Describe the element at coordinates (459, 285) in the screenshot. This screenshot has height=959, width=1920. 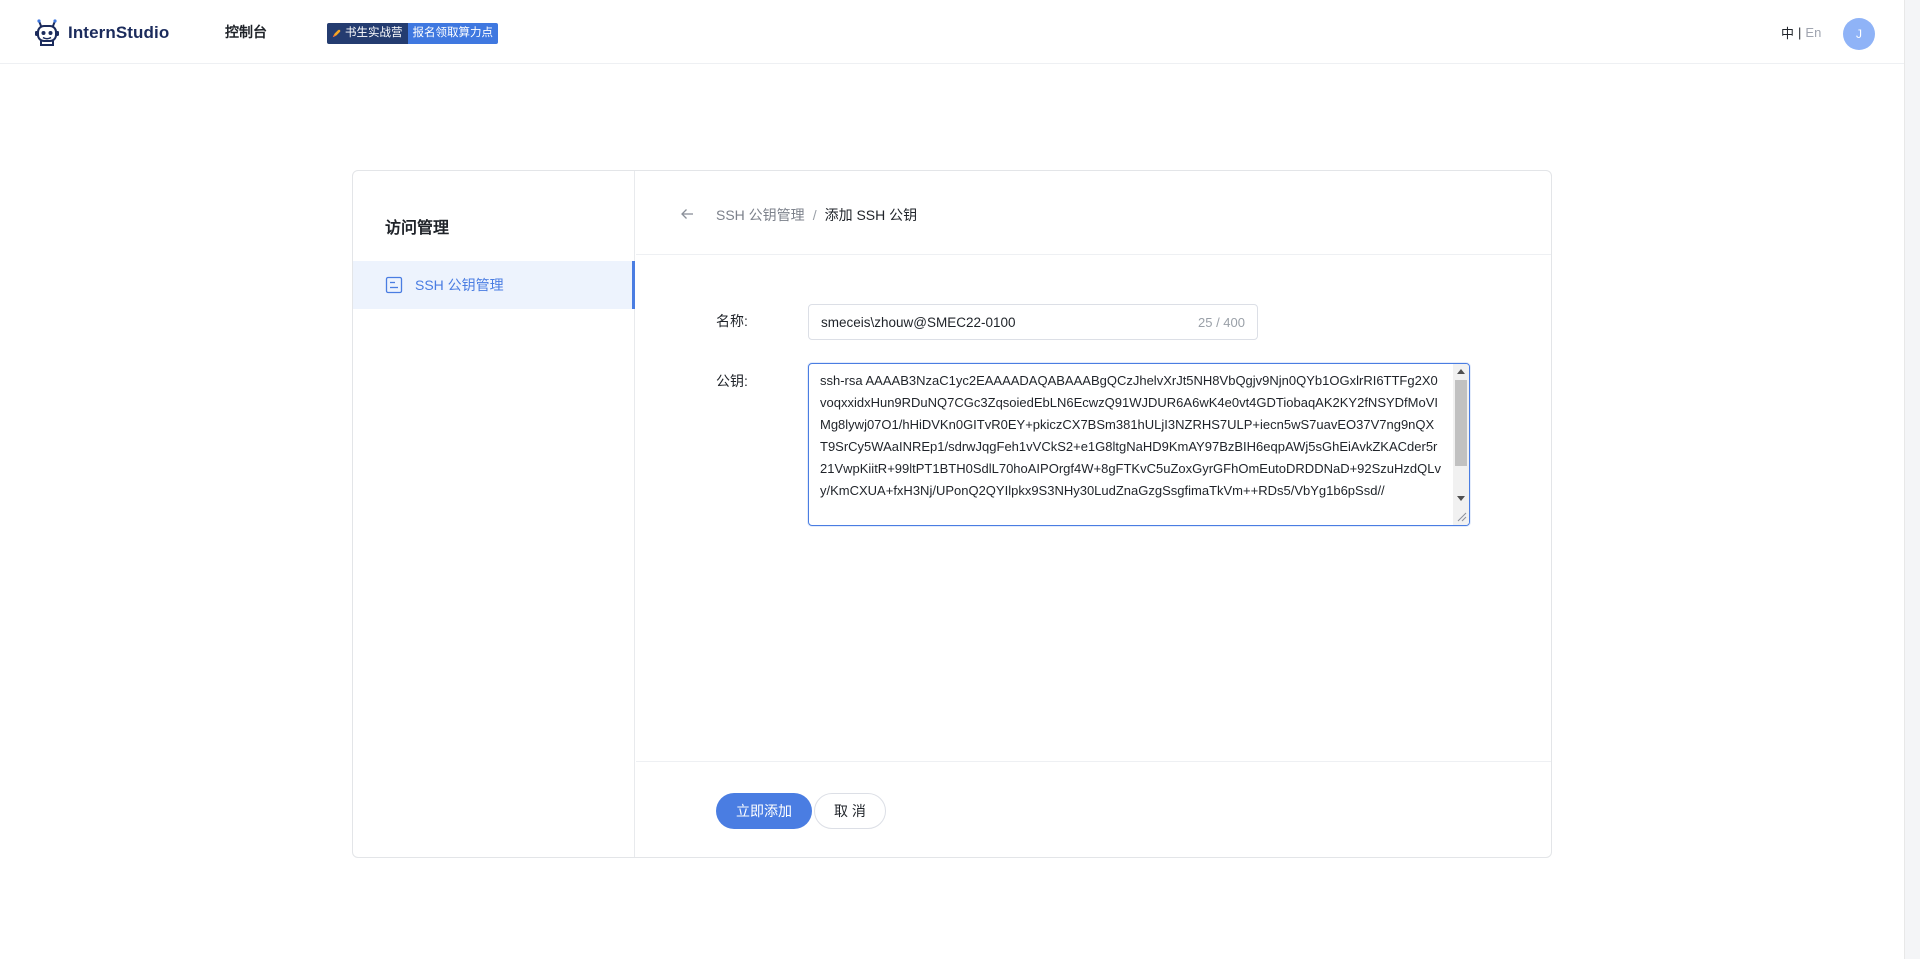
I see `sidebar-item-label: SSH 公钥管理` at that location.